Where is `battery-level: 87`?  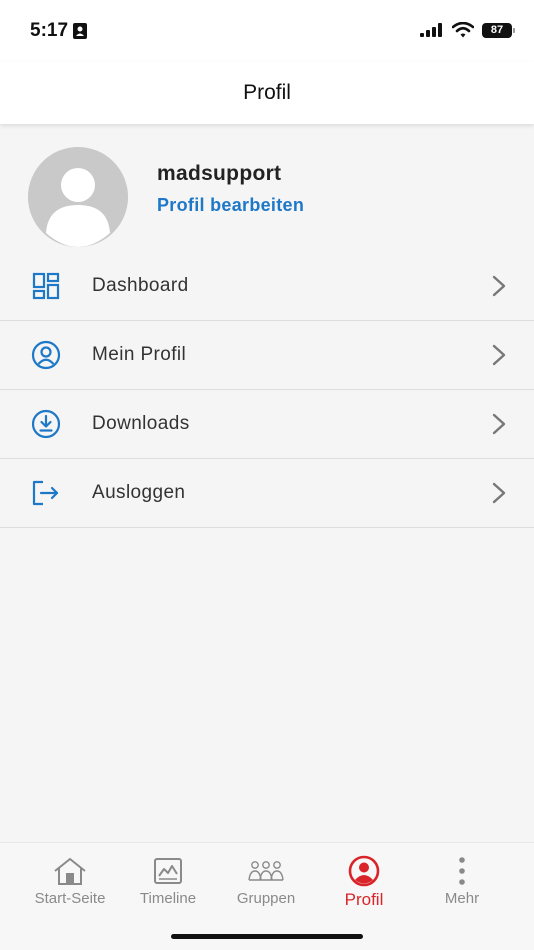
battery-level: 87 is located at coordinates (497, 30).